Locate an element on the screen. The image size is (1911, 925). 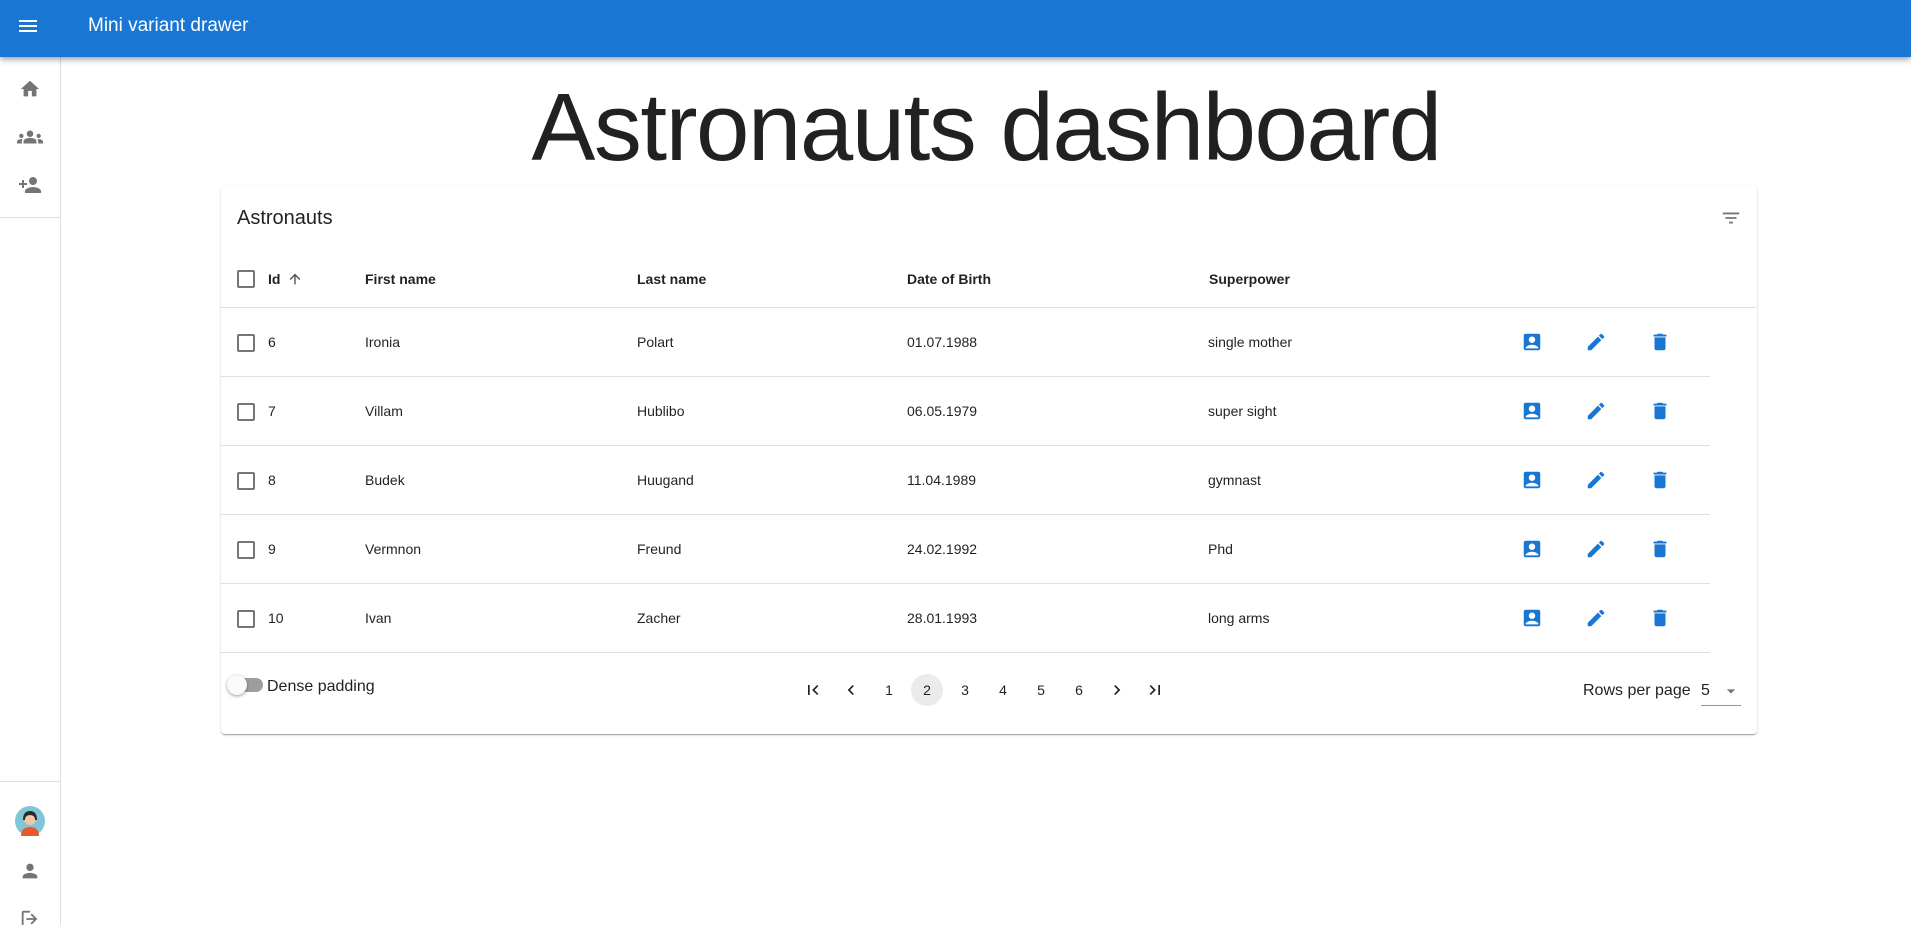
page-2-button: 2 is located at coordinates (927, 690).